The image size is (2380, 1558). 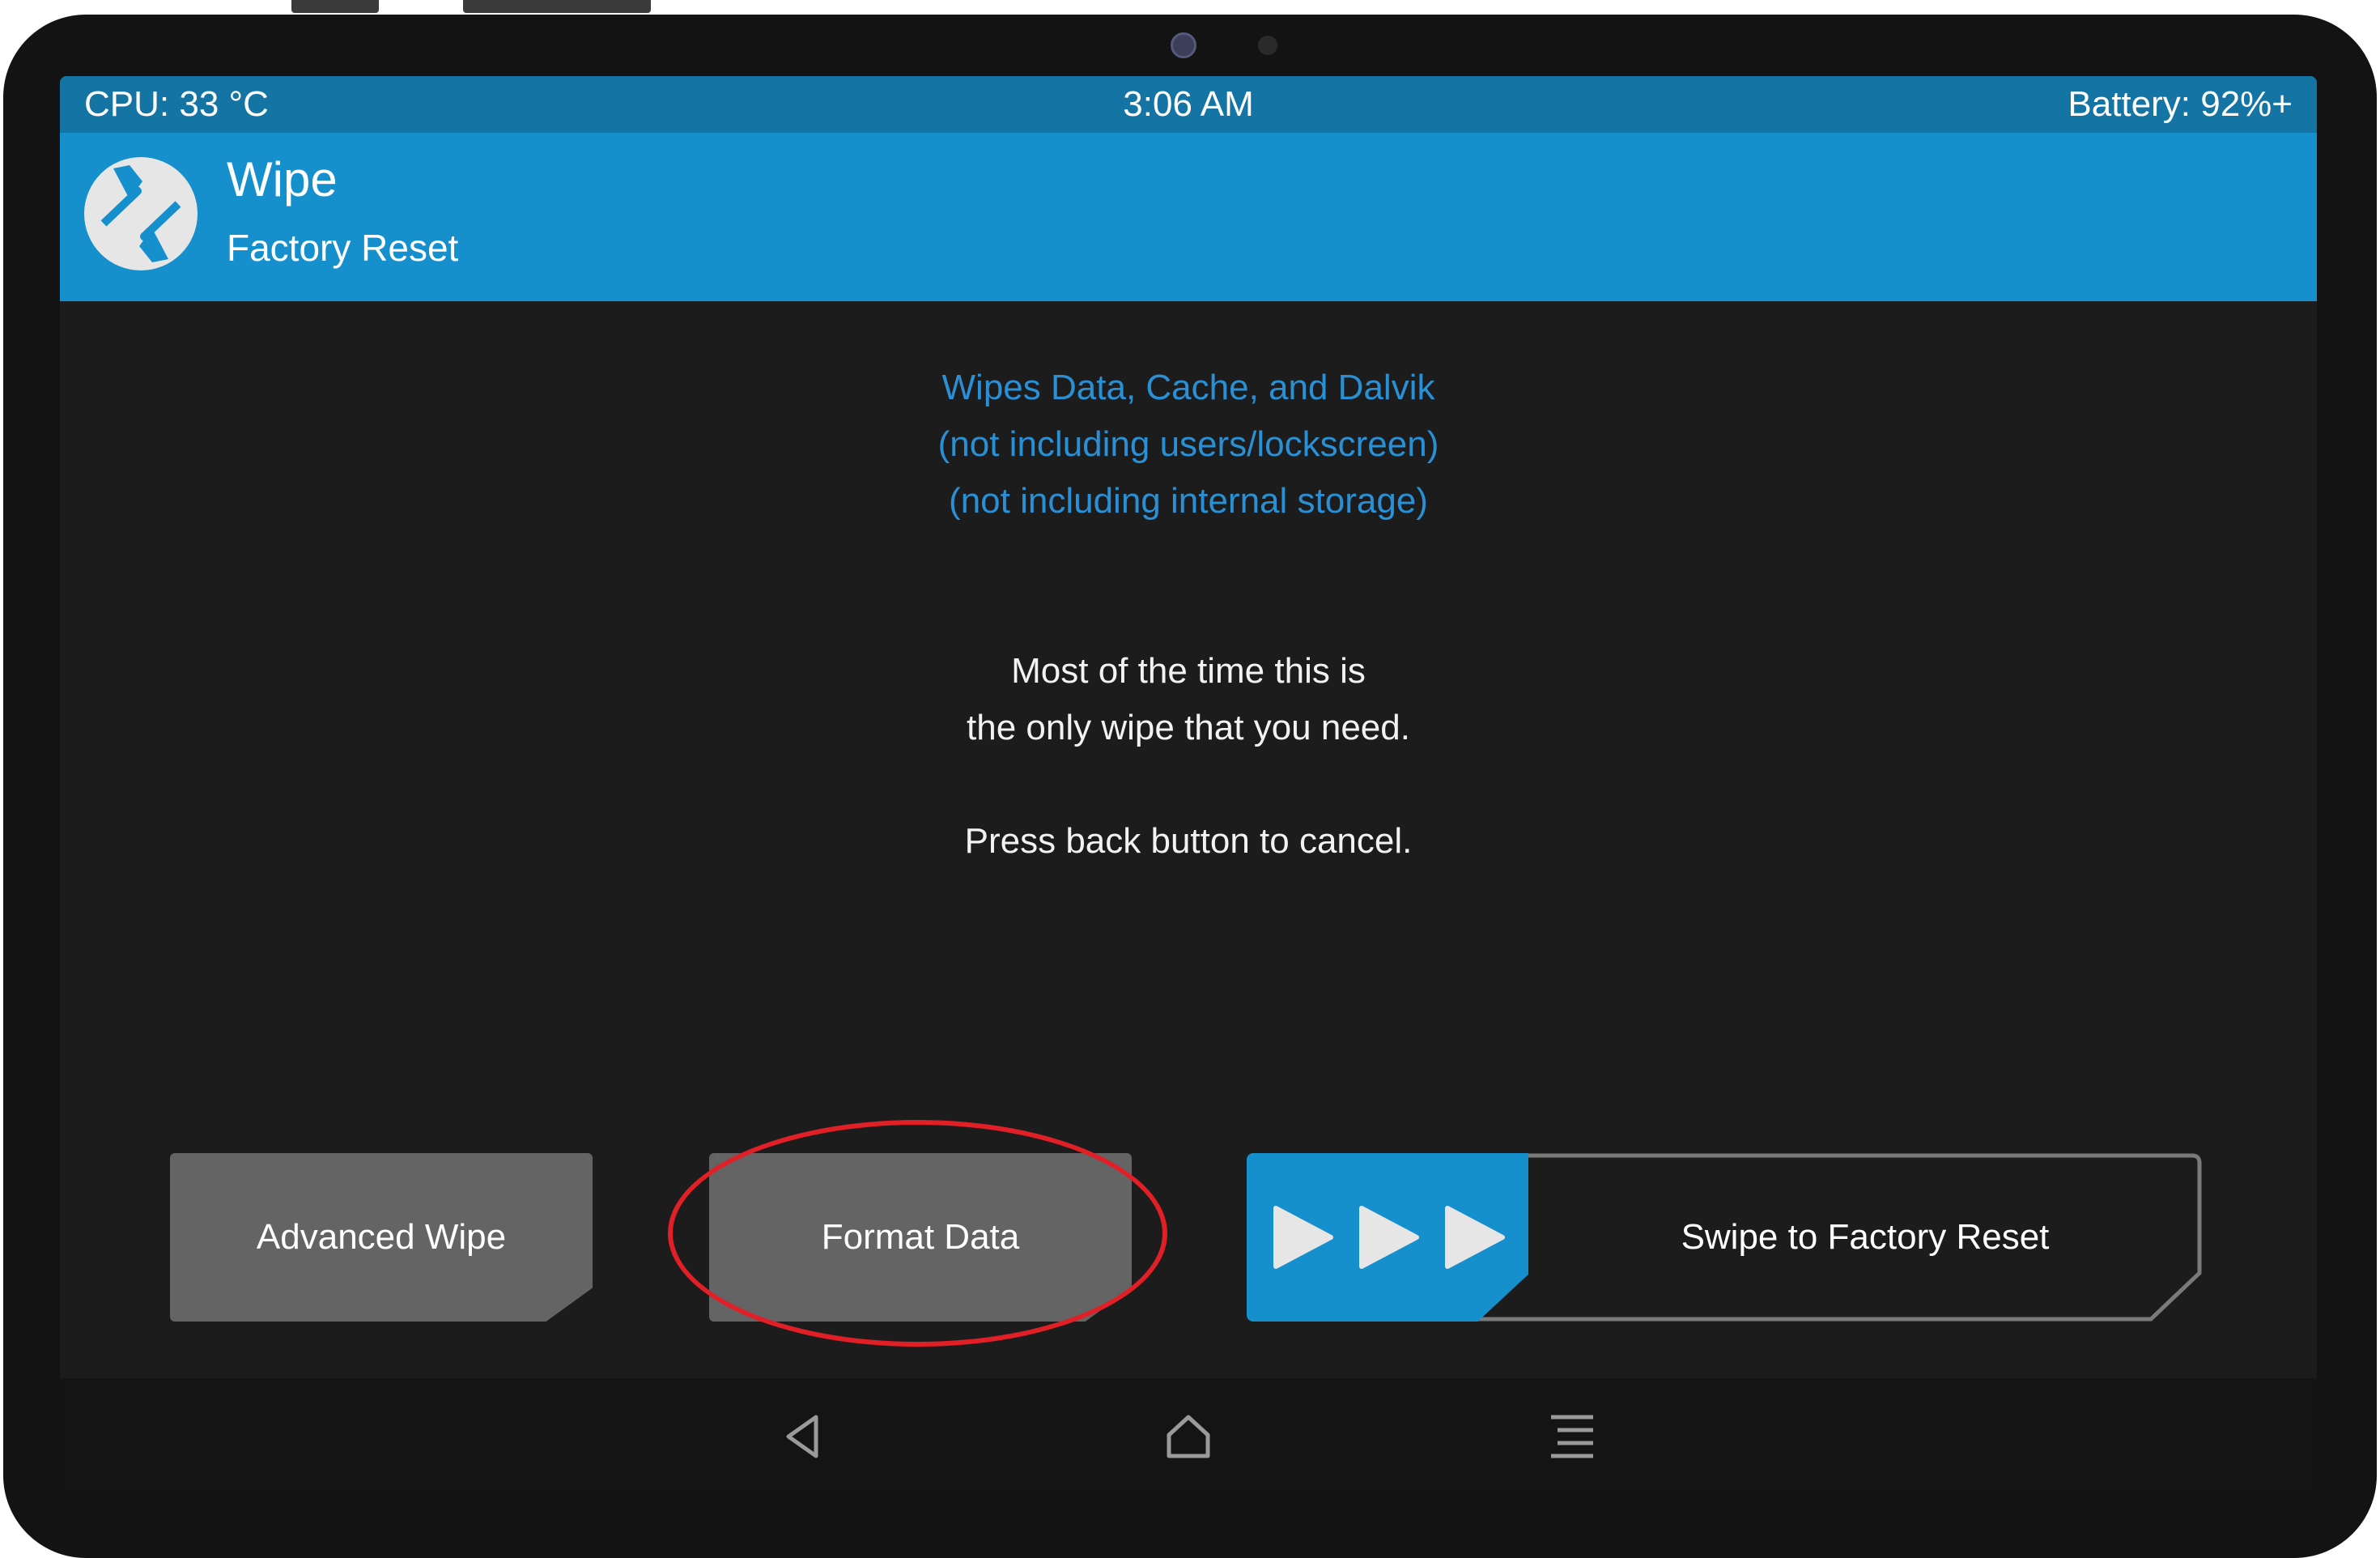 What do you see at coordinates (918, 1233) in the screenshot?
I see `format-data-highlight-circle` at bounding box center [918, 1233].